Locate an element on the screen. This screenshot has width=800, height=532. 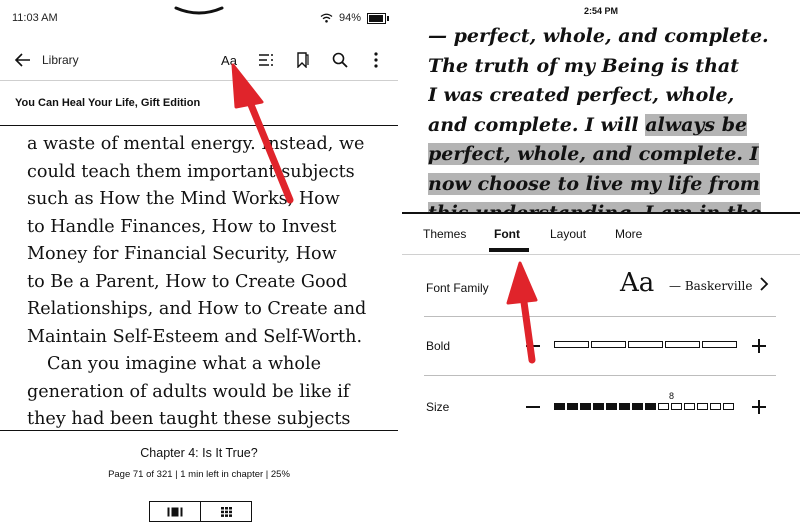
bold-label: Bold is located at coordinates (438, 346).